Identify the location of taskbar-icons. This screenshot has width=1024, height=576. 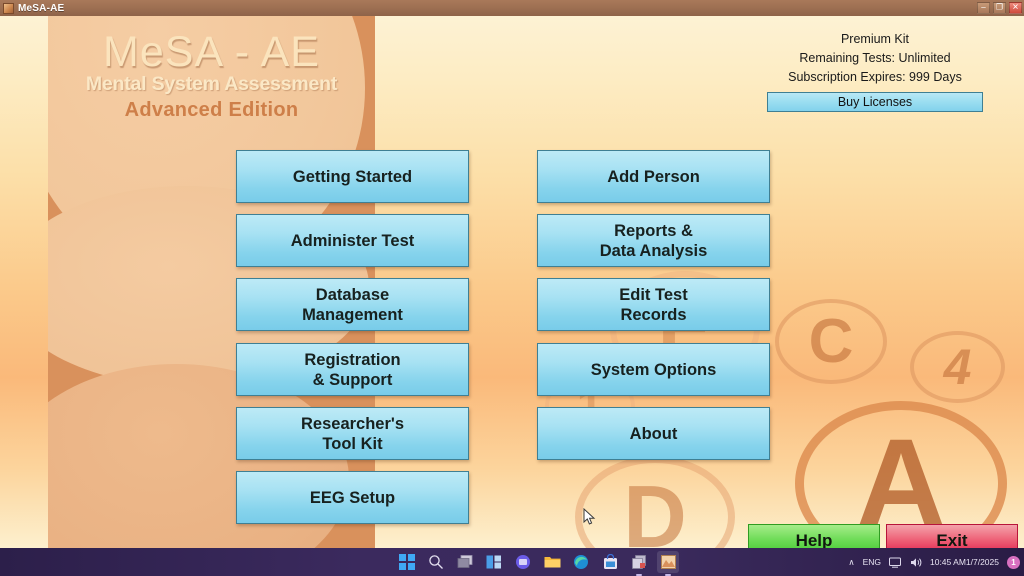
(537, 562).